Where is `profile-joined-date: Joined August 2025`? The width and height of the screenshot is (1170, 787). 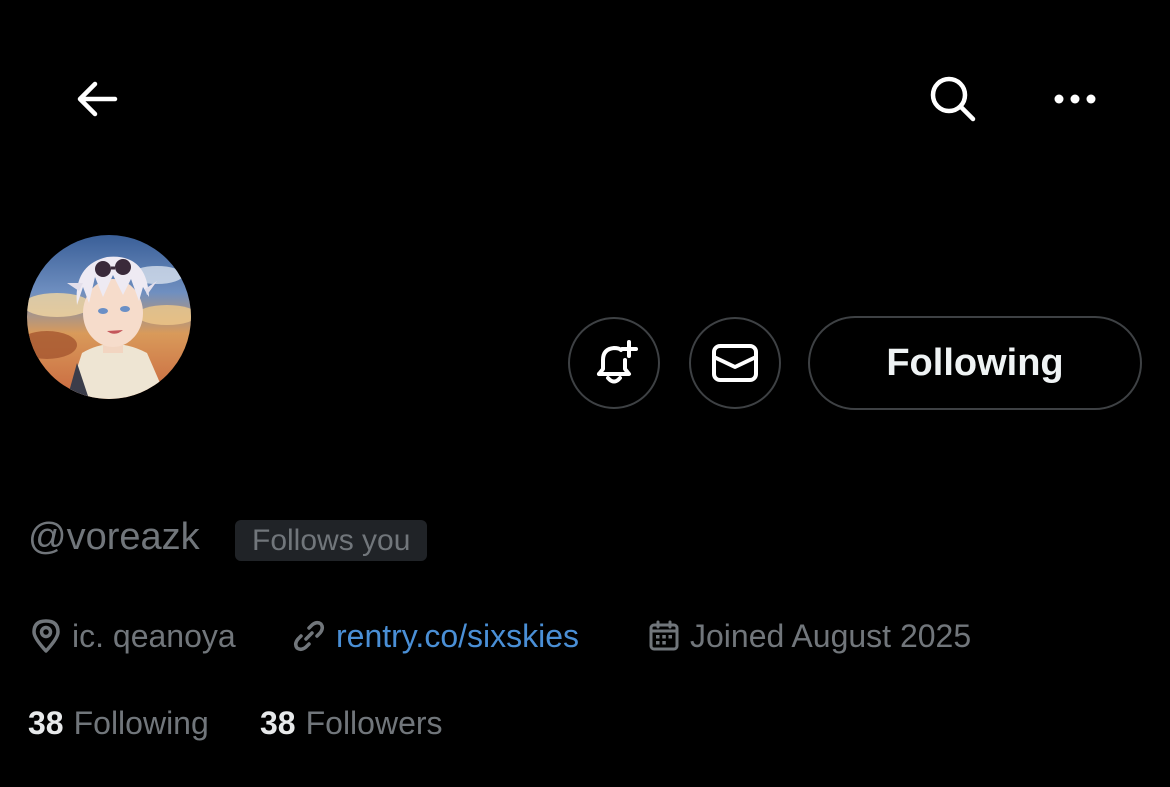
profile-joined-date: Joined August 2025 is located at coordinates (809, 636).